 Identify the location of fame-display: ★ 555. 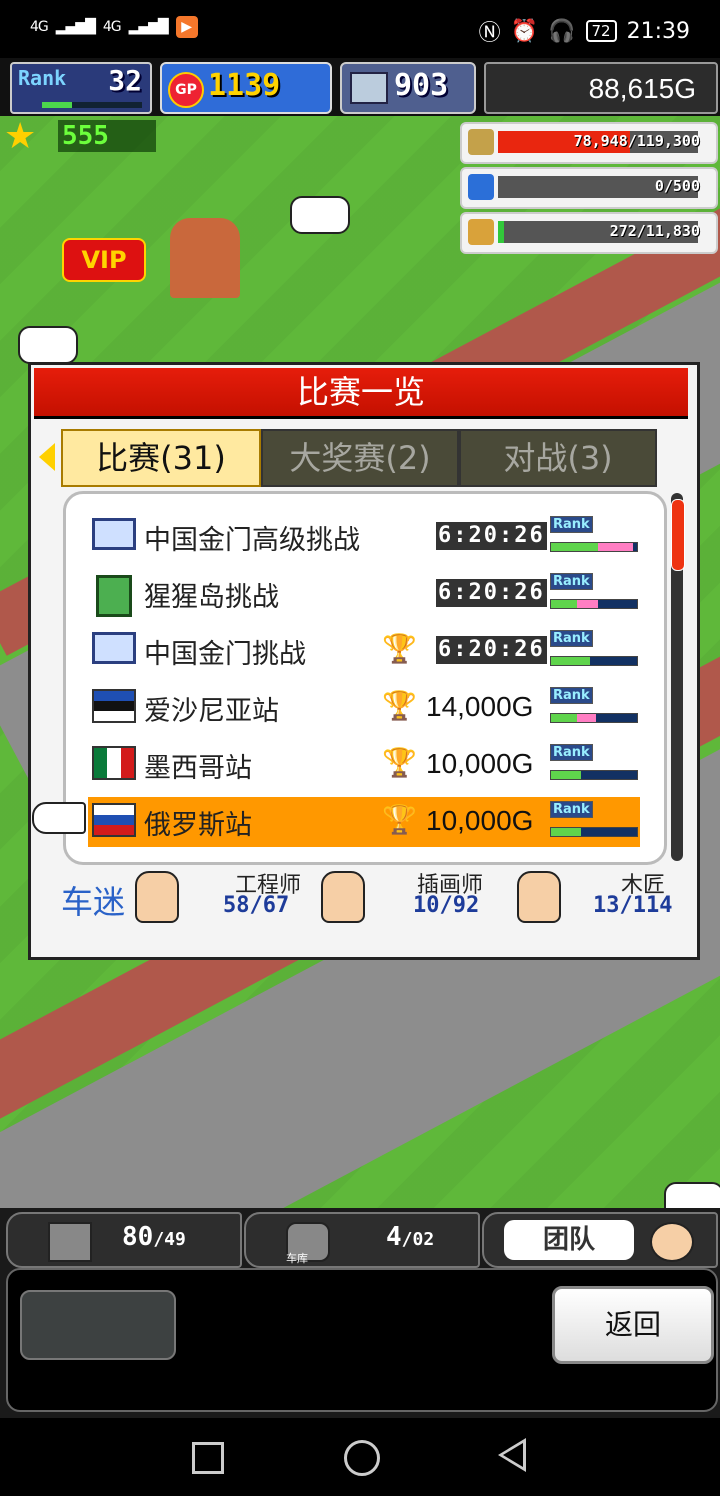
(78, 136).